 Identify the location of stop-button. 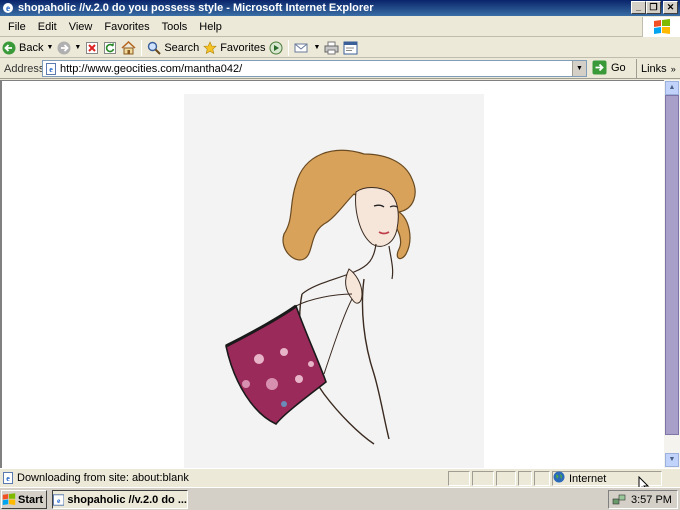
(92, 48).